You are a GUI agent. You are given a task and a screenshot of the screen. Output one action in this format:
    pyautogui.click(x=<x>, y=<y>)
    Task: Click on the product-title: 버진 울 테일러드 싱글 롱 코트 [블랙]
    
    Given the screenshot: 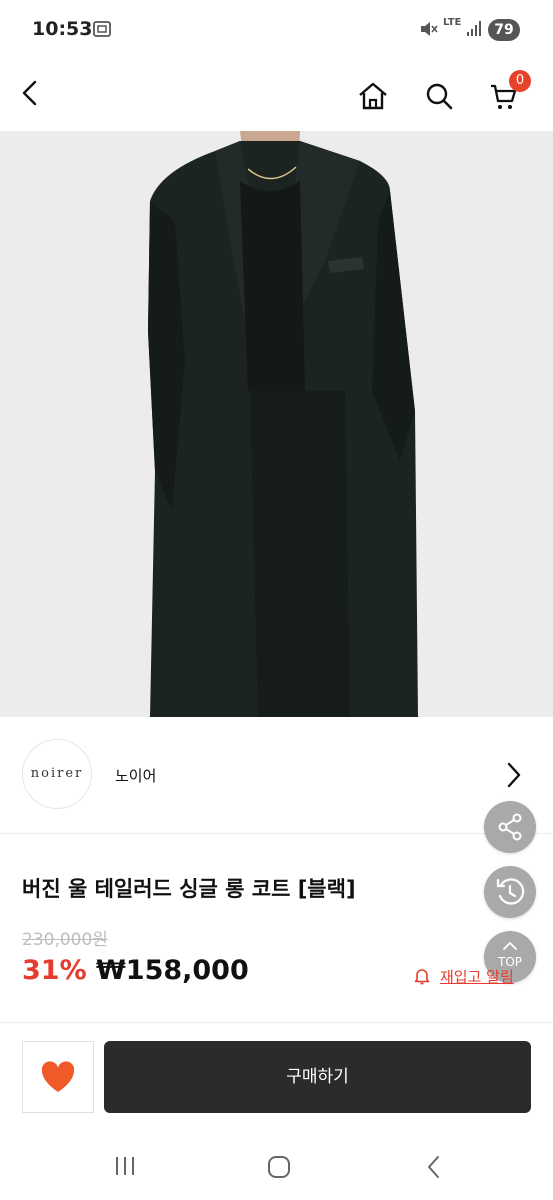 What is the action you would take?
    pyautogui.click(x=189, y=889)
    